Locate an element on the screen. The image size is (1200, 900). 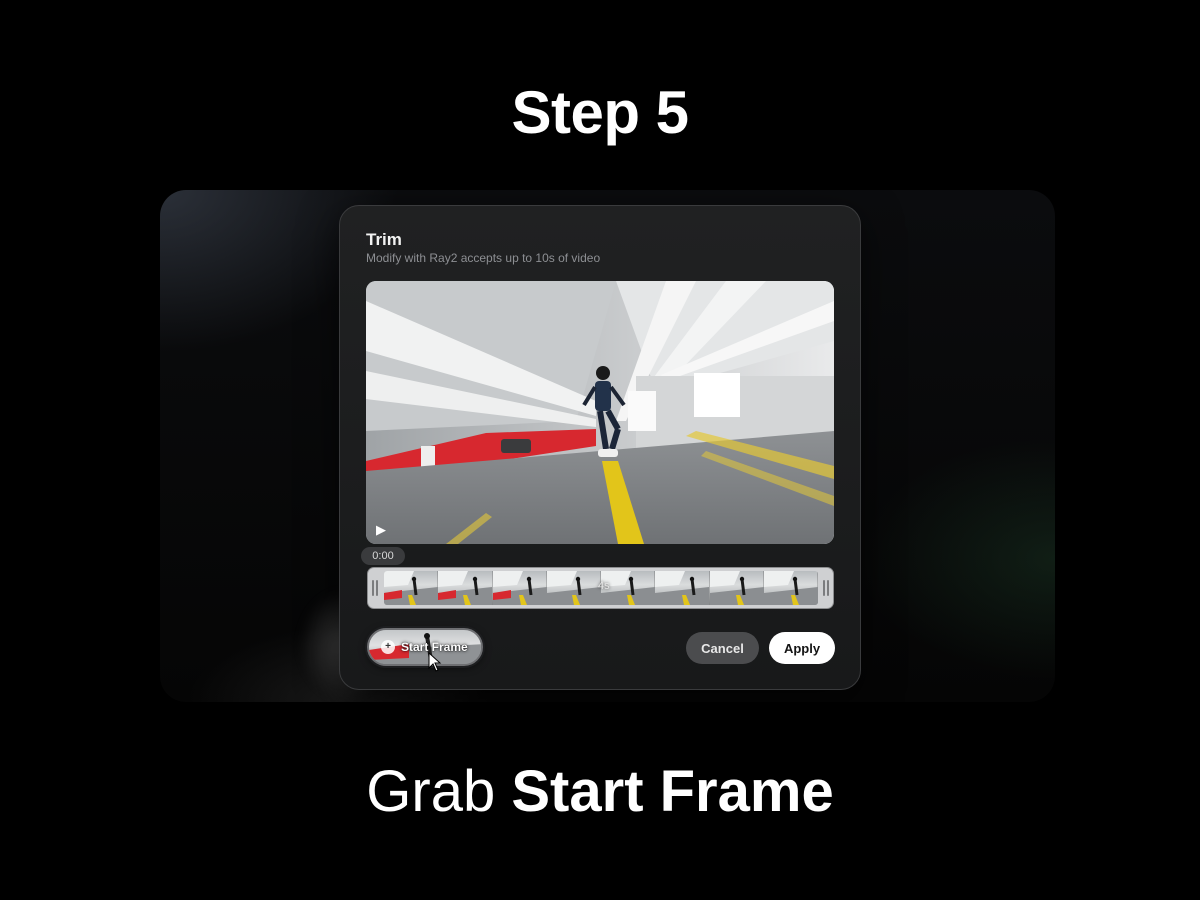
trim-timeline: 4s is located at coordinates (600, 588).